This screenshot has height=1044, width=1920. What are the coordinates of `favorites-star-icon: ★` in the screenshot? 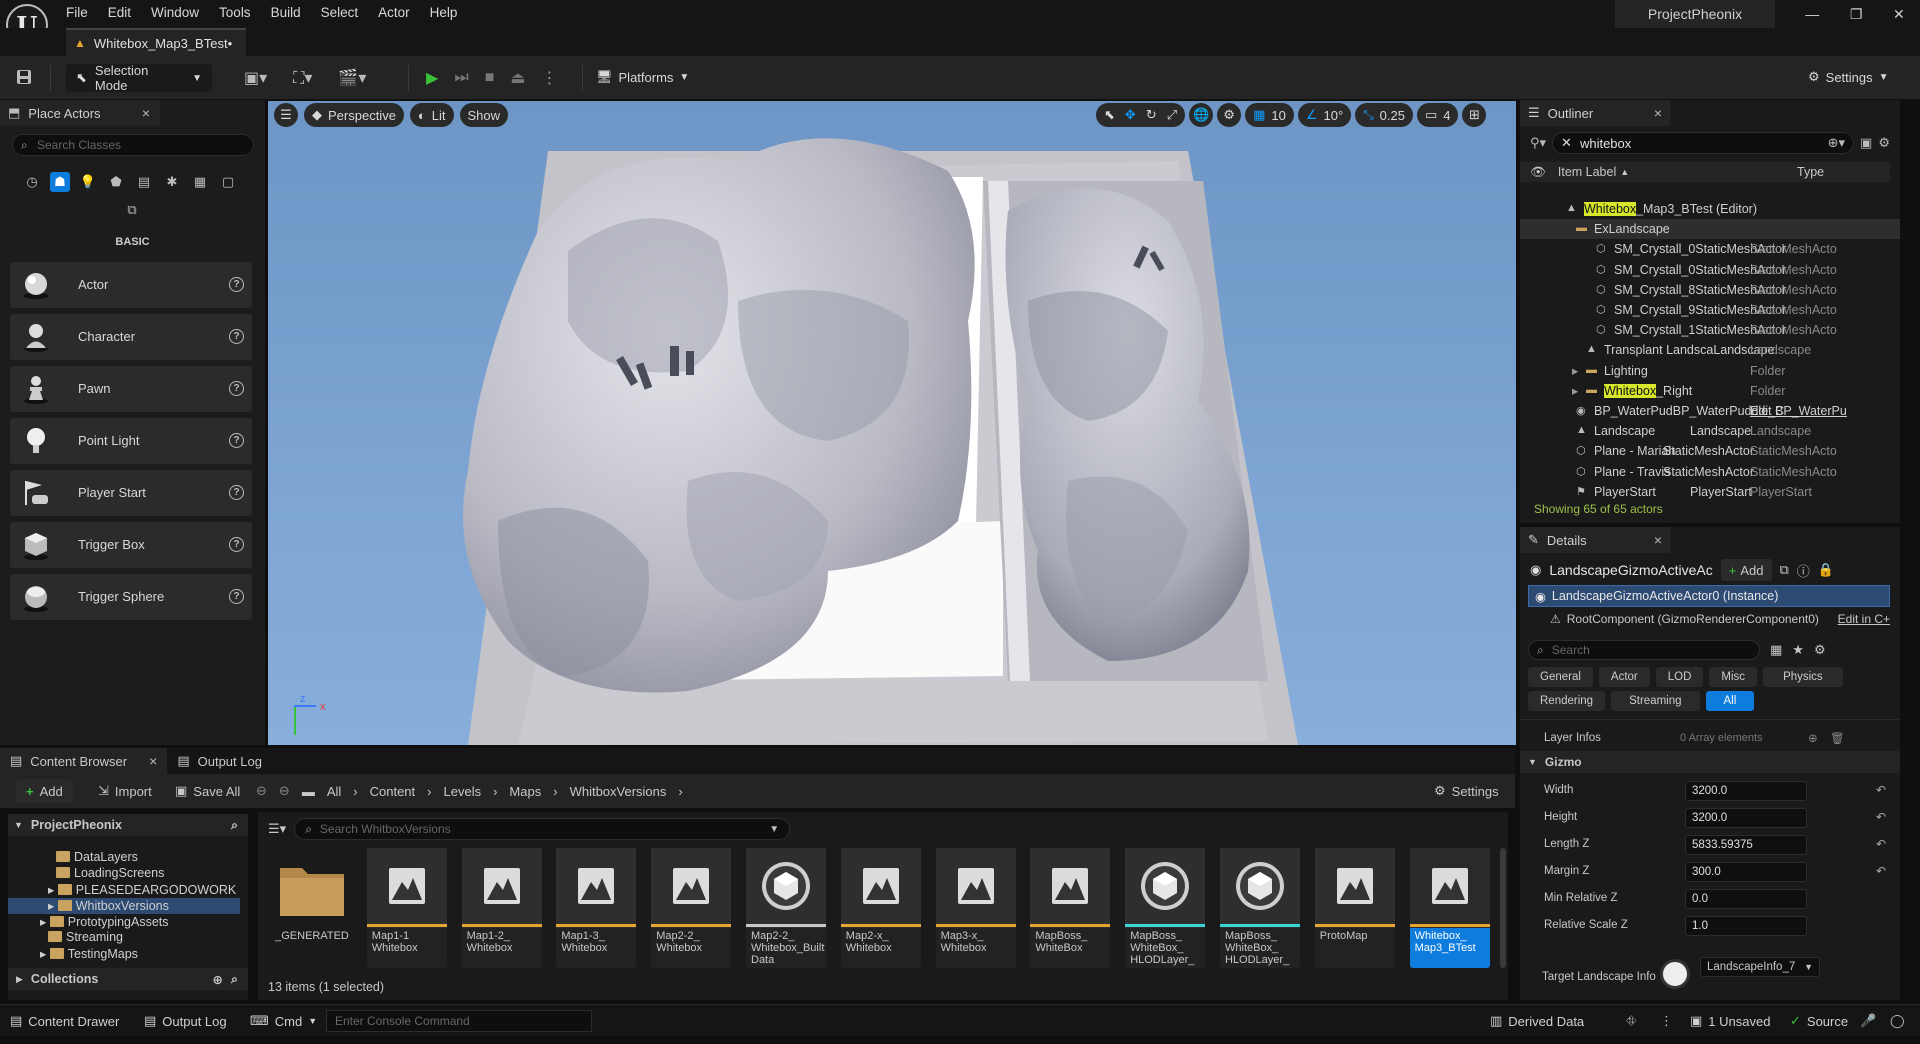 It's located at (1798, 650).